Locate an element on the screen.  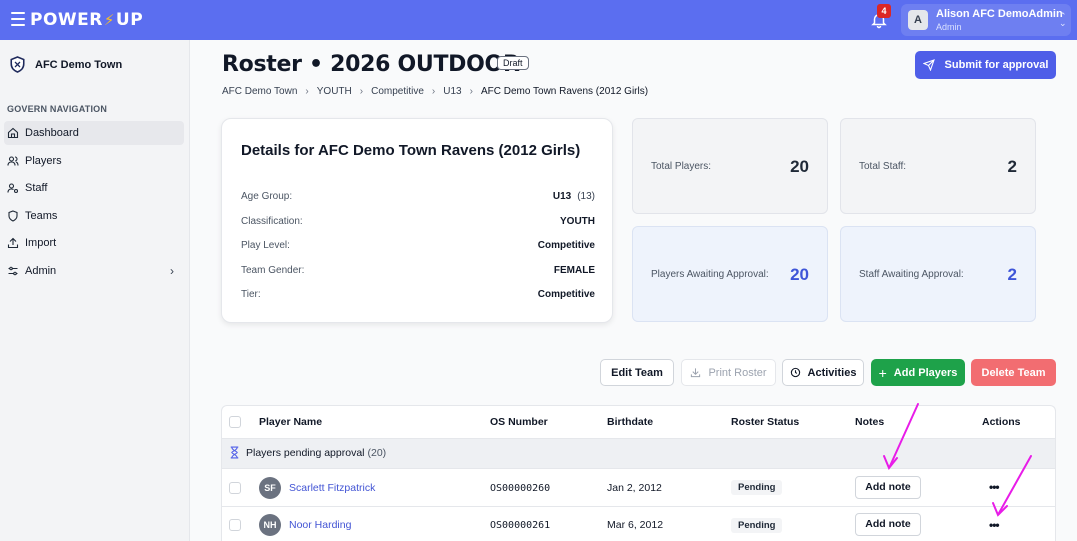
os-number: OS00000260 is located at coordinates (520, 488).